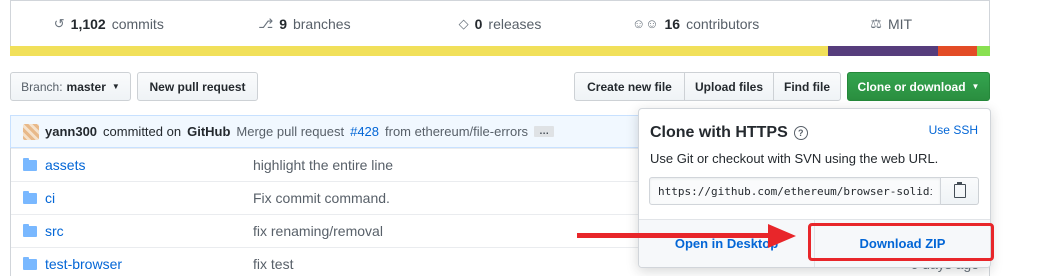 The height and width of the screenshot is (276, 1047). Describe the element at coordinates (901, 242) in the screenshot. I see `annotation-highlight-box` at that location.